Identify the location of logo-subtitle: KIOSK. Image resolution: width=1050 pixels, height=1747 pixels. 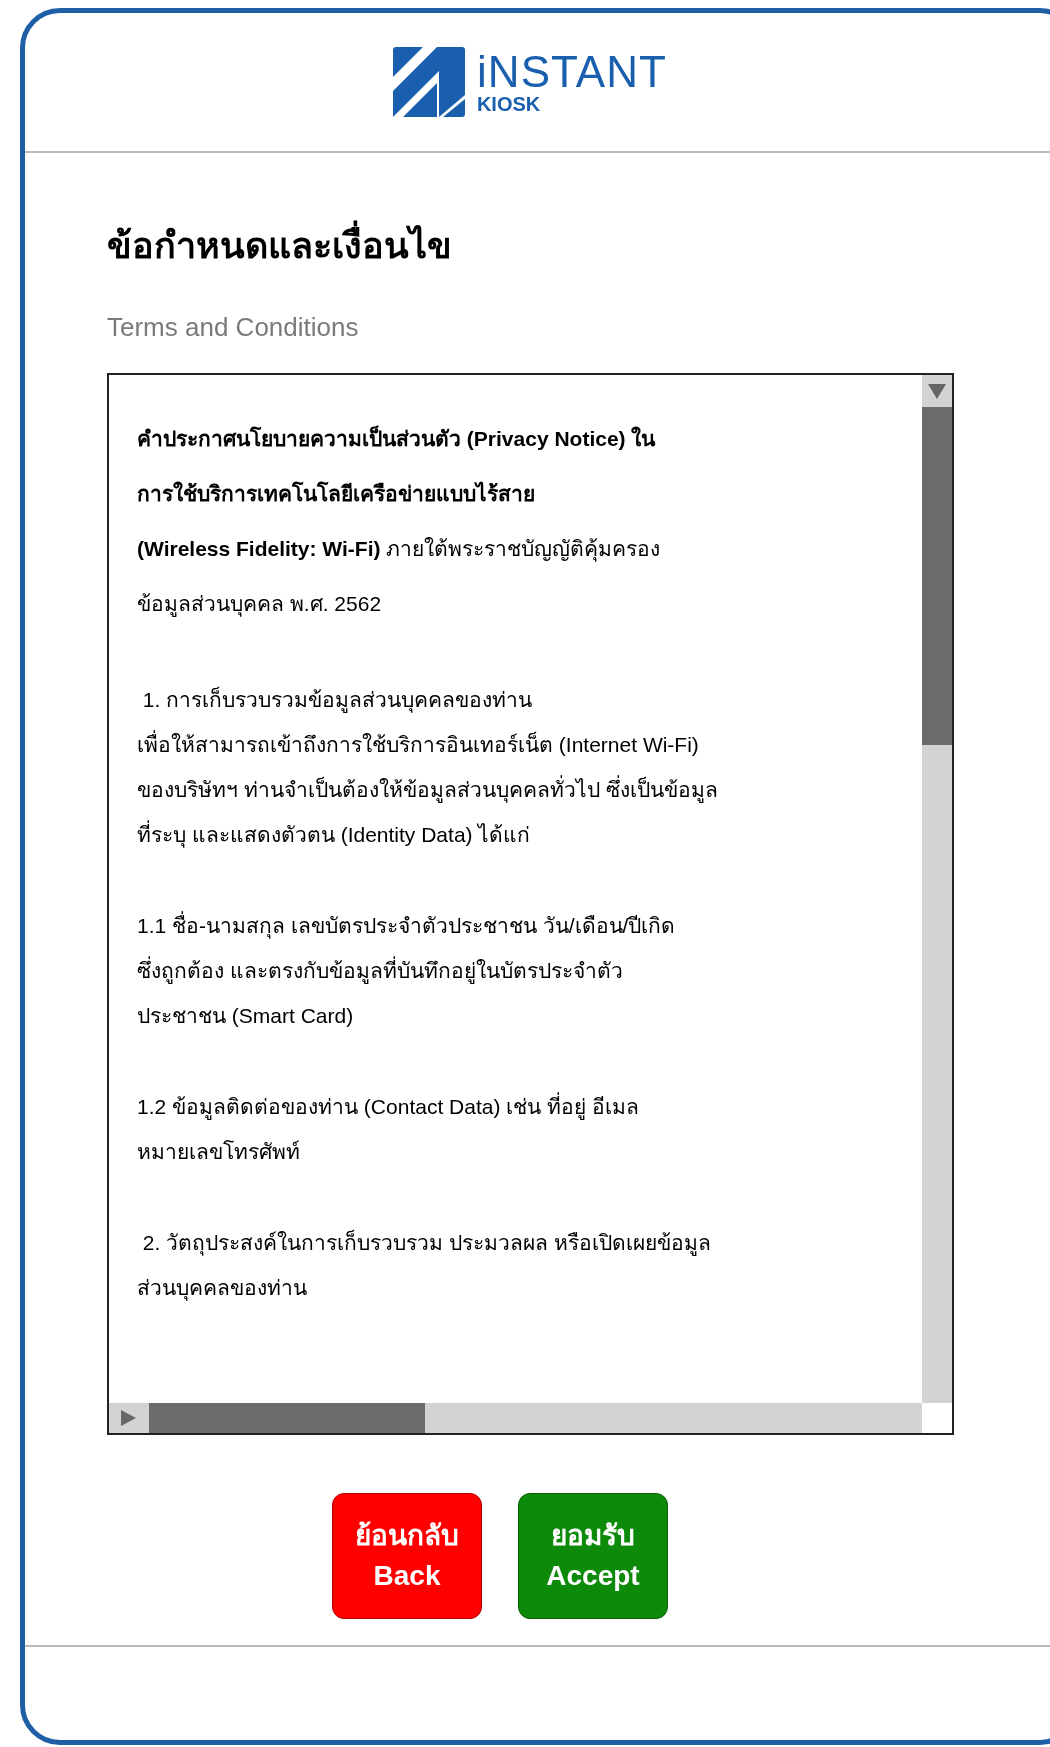
(509, 104).